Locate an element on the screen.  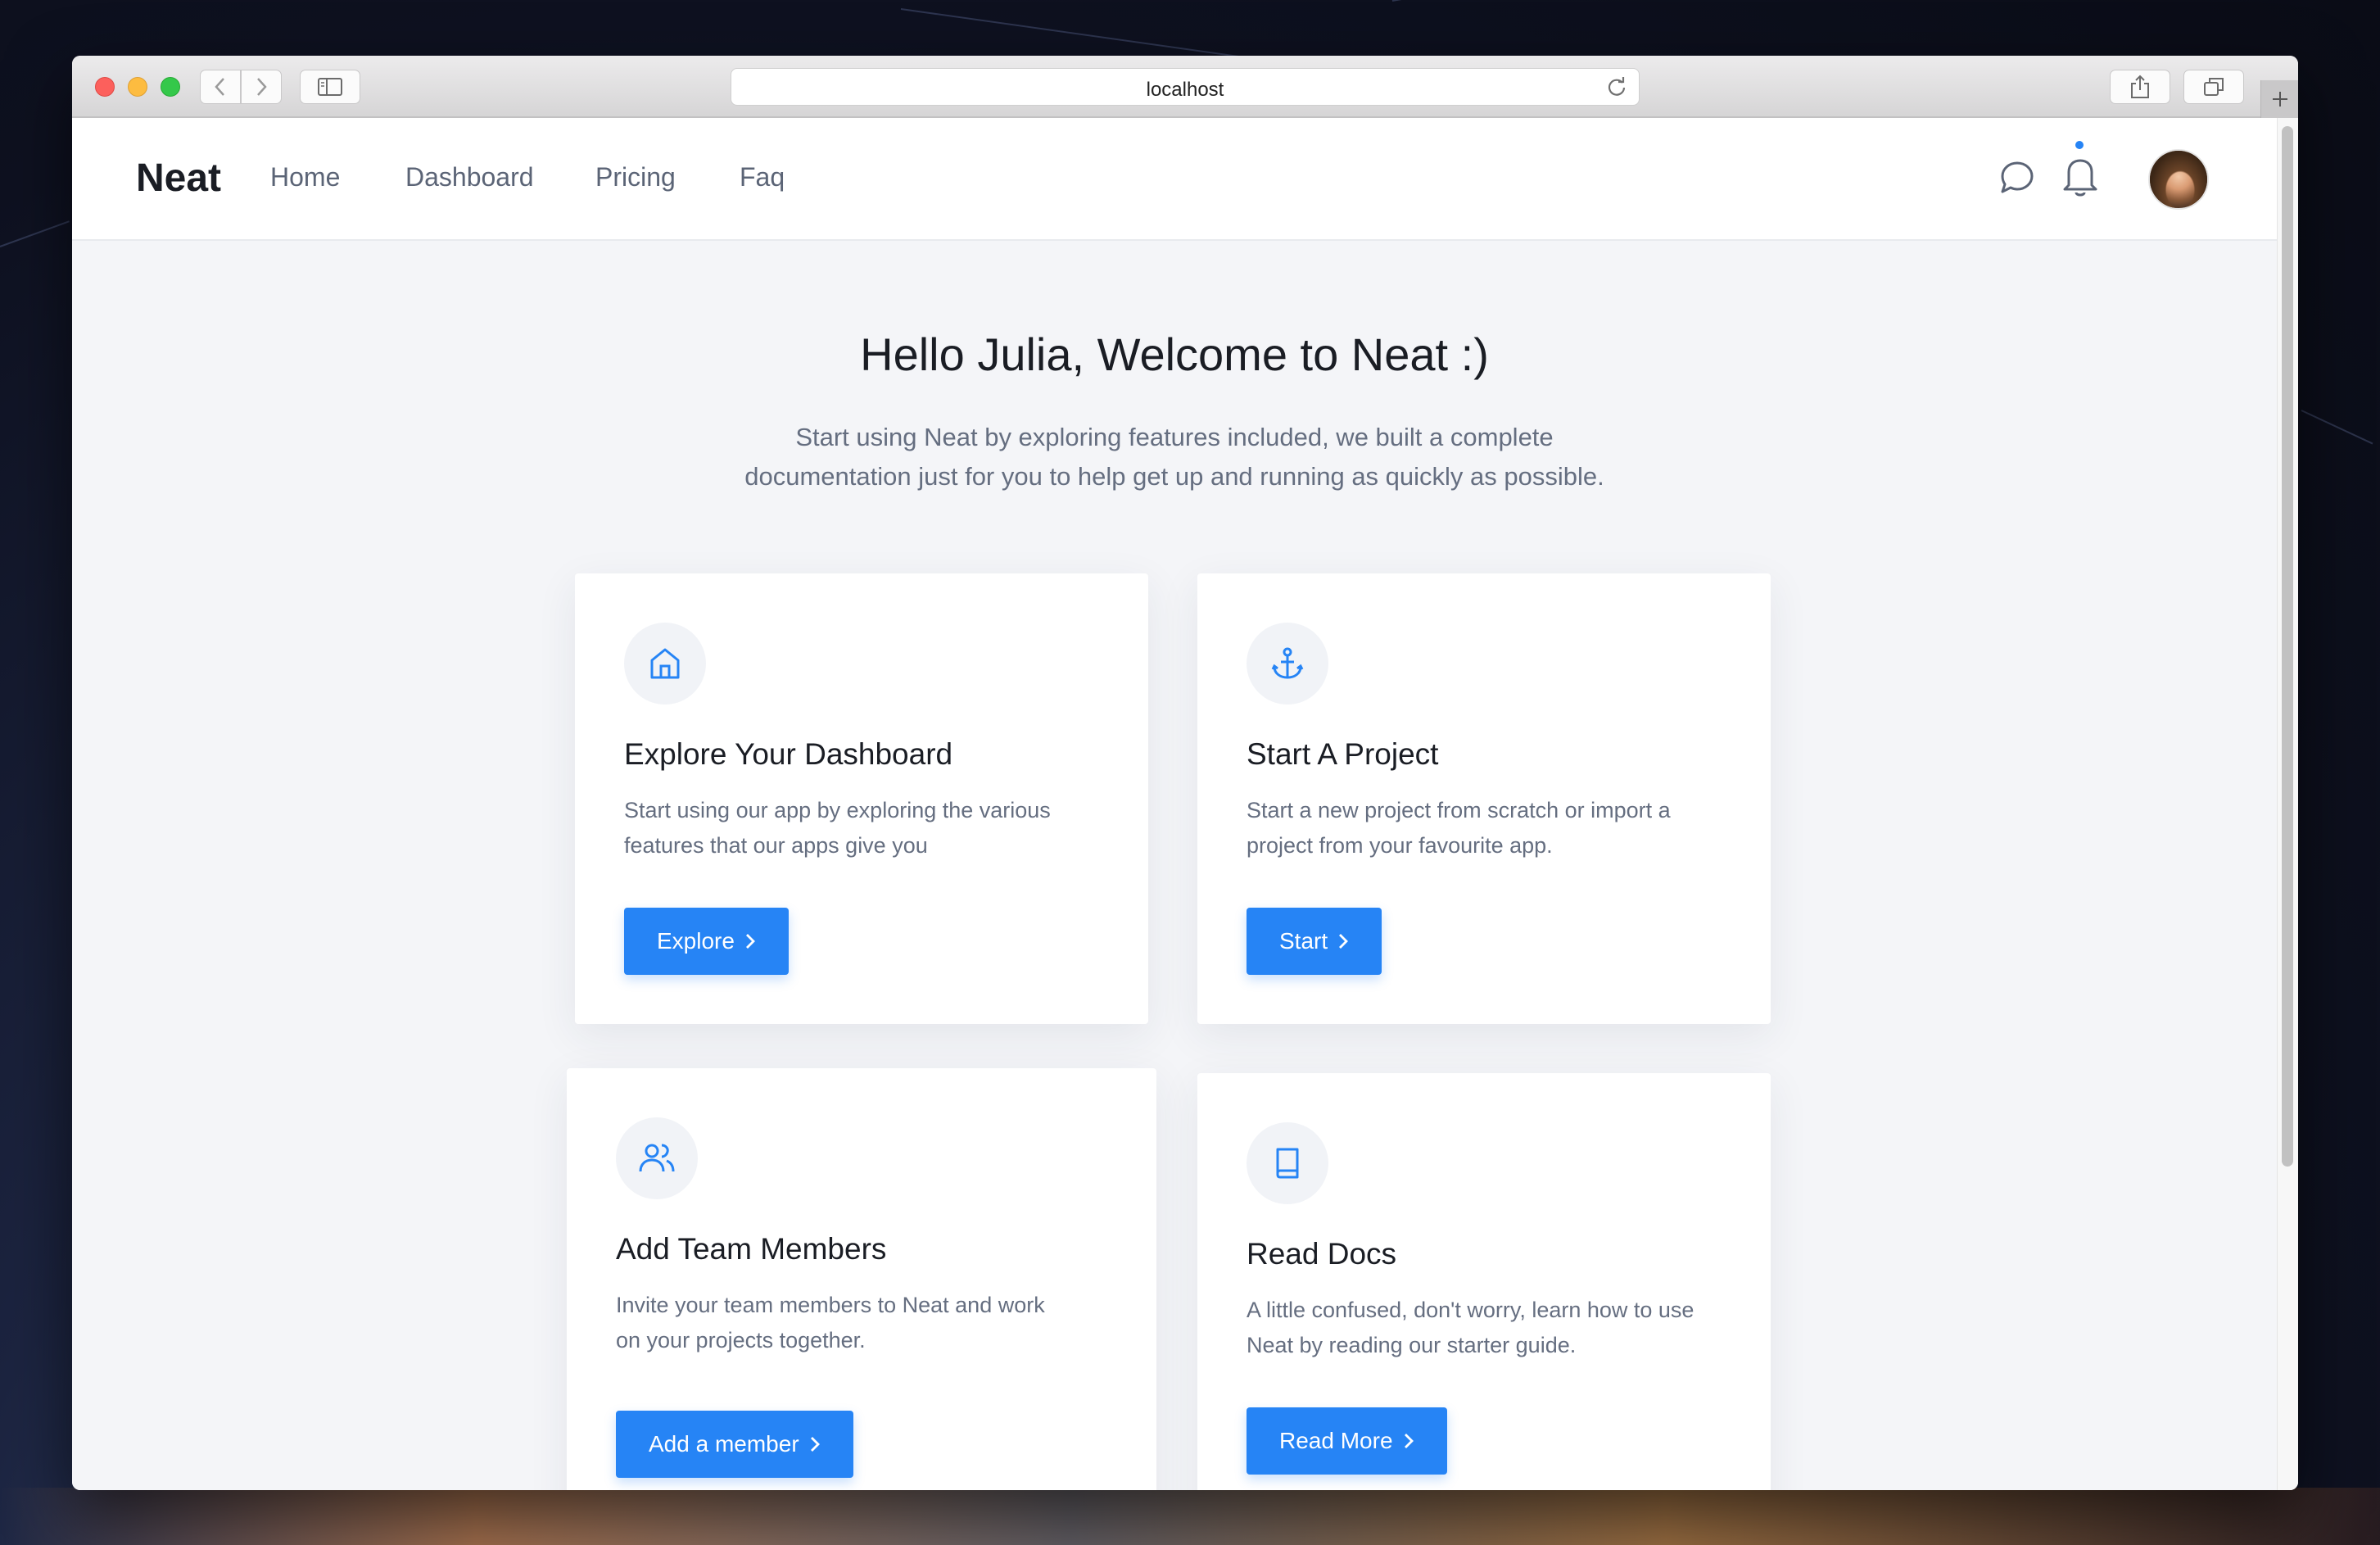
nav-link-pricing: Pricing is located at coordinates (636, 177).